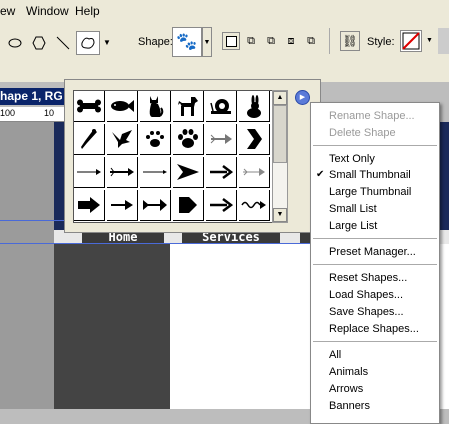 This screenshot has height=424, width=449. I want to click on menu-help: Help, so click(87, 11).